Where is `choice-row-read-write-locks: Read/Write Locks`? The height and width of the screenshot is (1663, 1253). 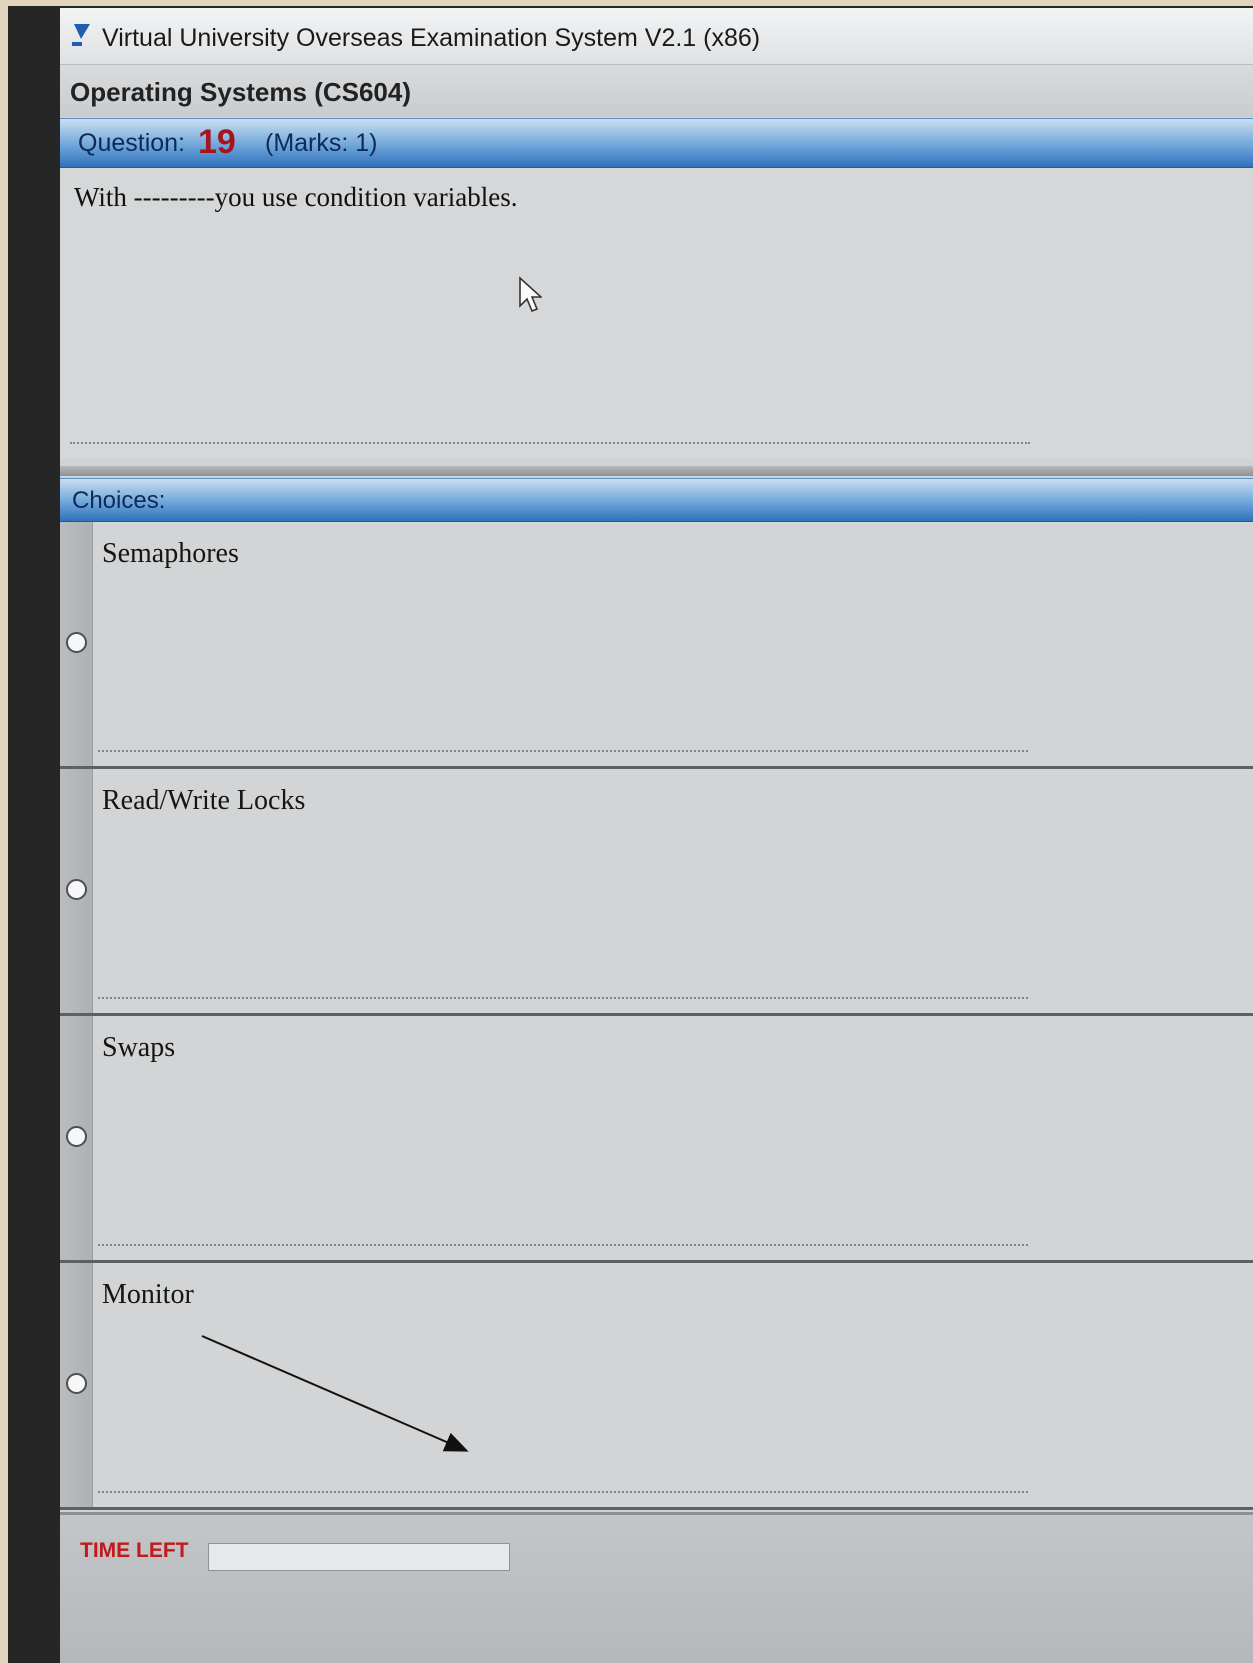
choice-row-read-write-locks: Read/Write Locks is located at coordinates (656, 892).